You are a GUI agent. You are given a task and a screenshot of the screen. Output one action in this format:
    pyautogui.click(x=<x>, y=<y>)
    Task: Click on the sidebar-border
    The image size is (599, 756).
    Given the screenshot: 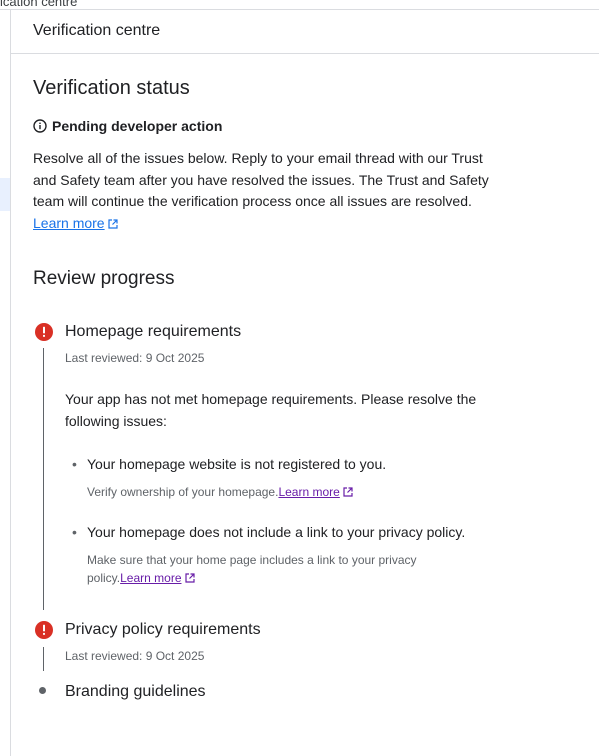 What is the action you would take?
    pyautogui.click(x=10, y=382)
    